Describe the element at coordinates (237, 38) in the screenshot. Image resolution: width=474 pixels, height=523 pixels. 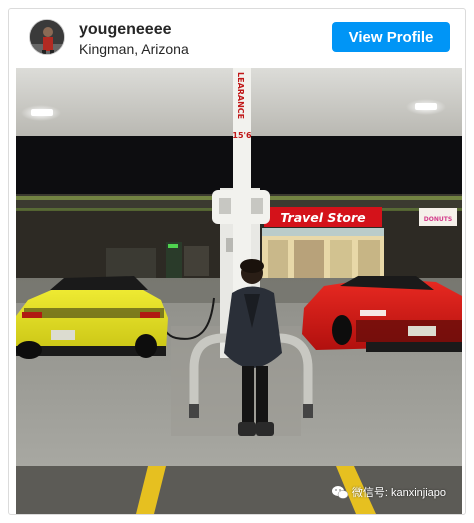
I see `post-header: yougeneeee Kingman, Arizona View Profile` at that location.